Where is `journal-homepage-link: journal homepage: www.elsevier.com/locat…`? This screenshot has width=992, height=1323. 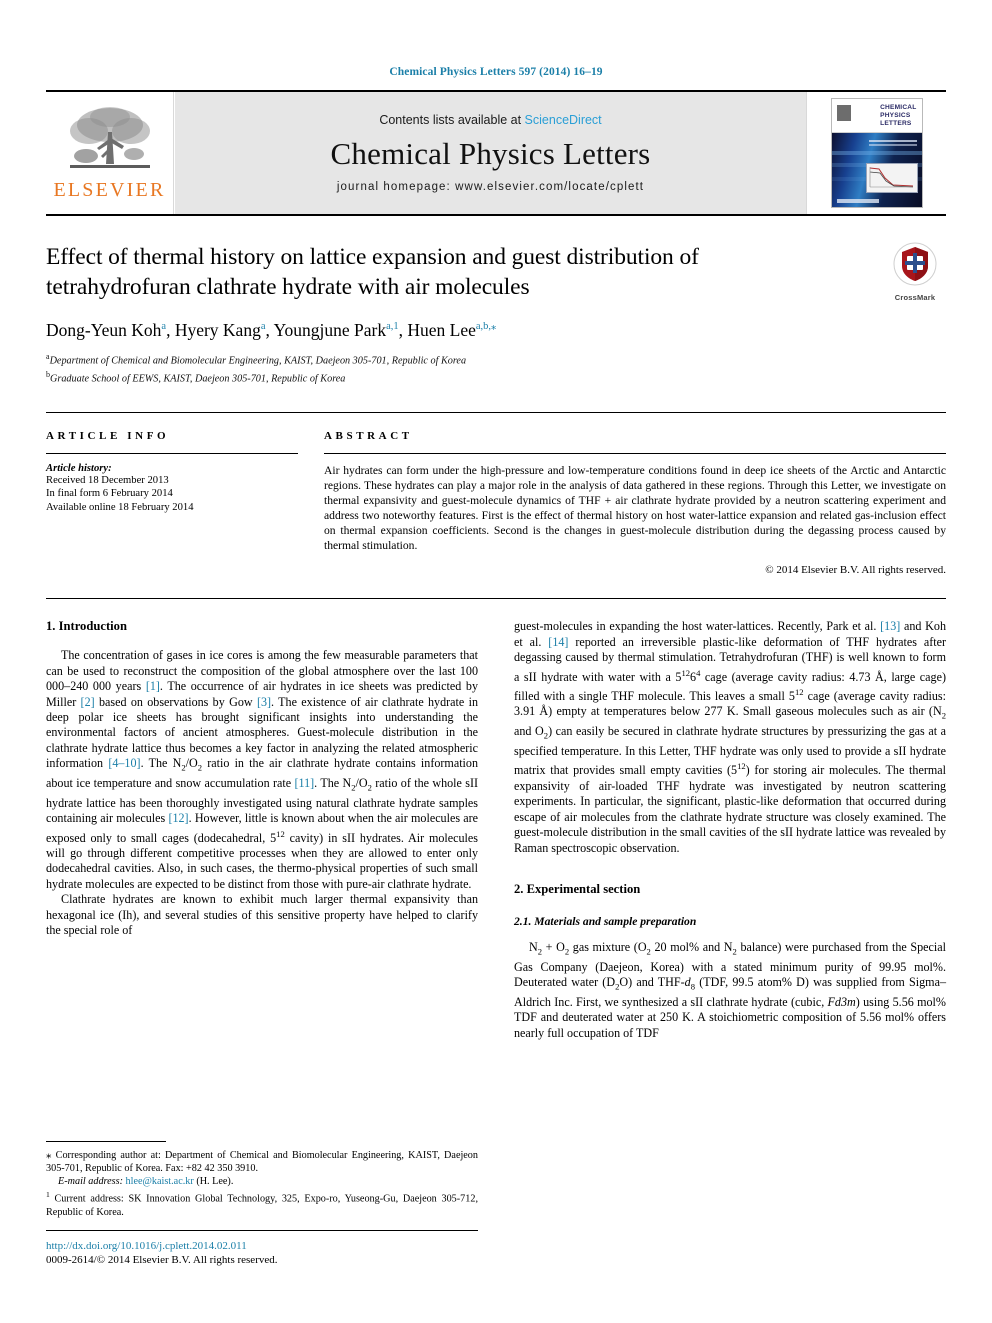 journal-homepage-link: journal homepage: www.elsevier.com/locat… is located at coordinates (490, 187).